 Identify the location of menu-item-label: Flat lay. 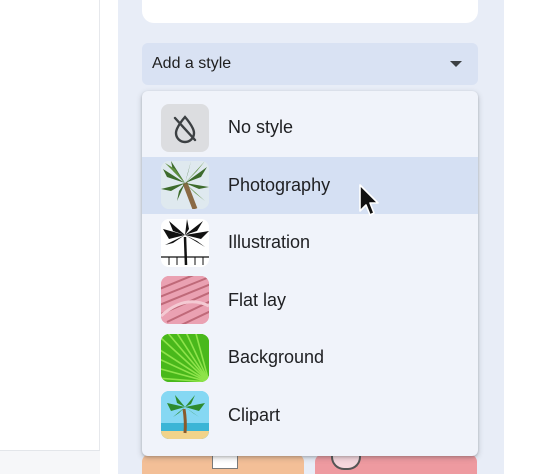
(257, 299).